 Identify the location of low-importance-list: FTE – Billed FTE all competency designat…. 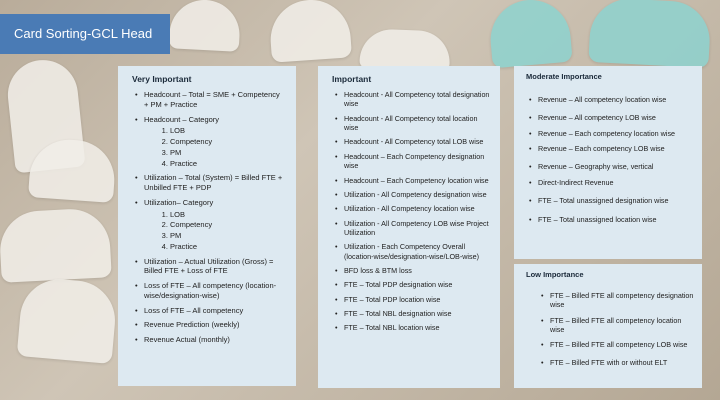
(610, 329).